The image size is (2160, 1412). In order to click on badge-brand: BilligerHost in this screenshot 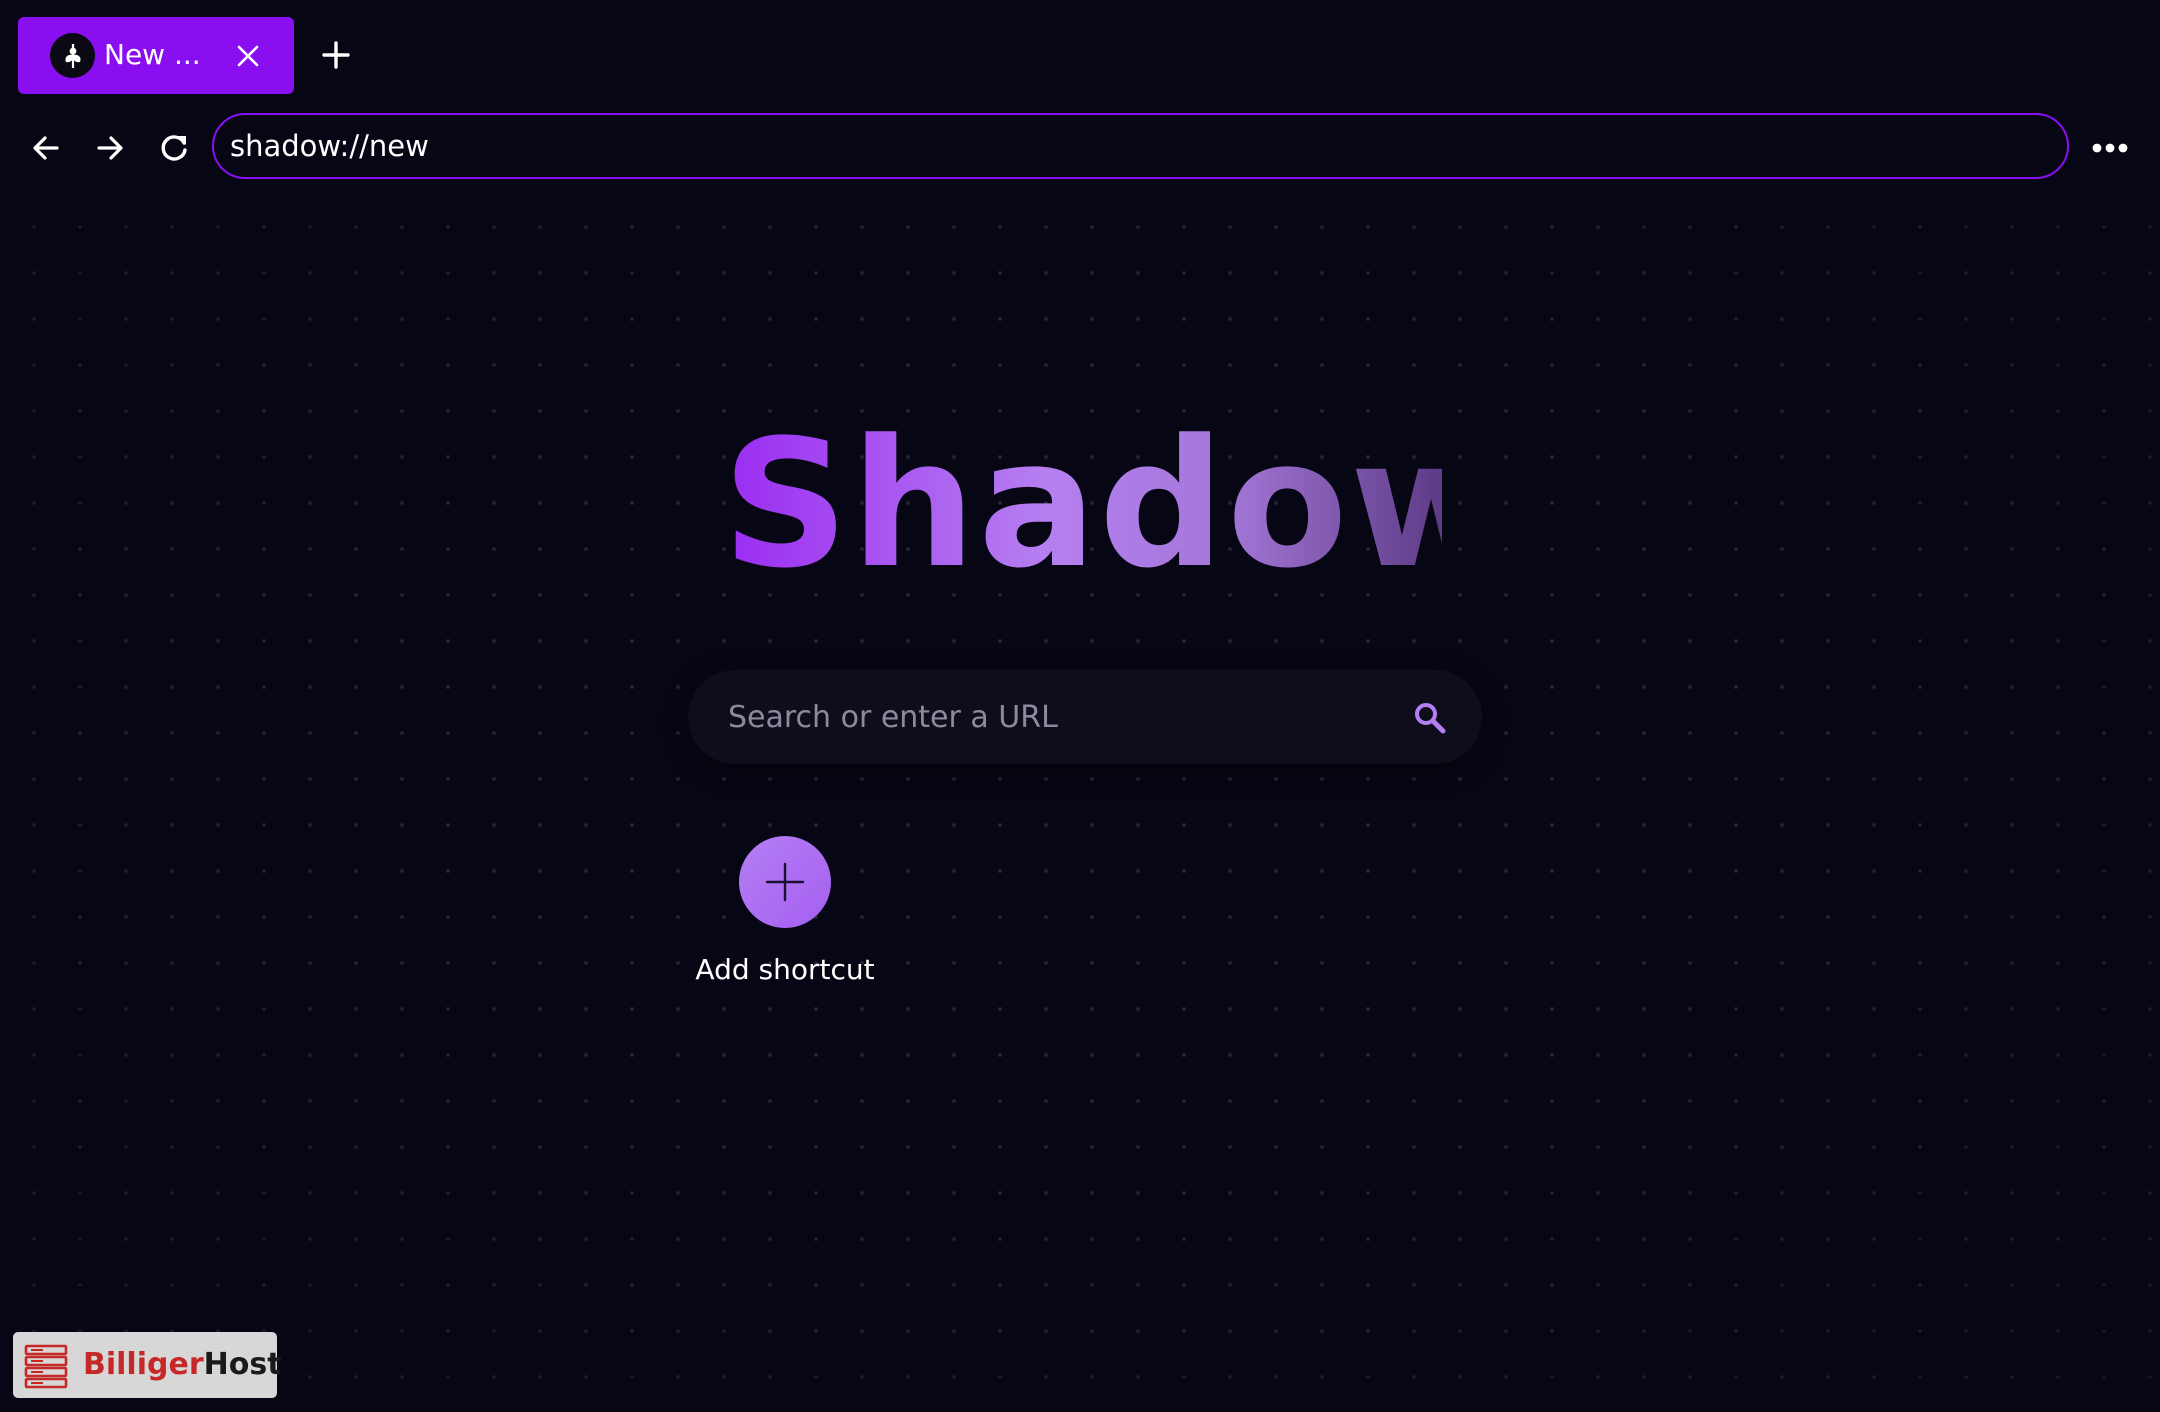, I will do `click(182, 1365)`.